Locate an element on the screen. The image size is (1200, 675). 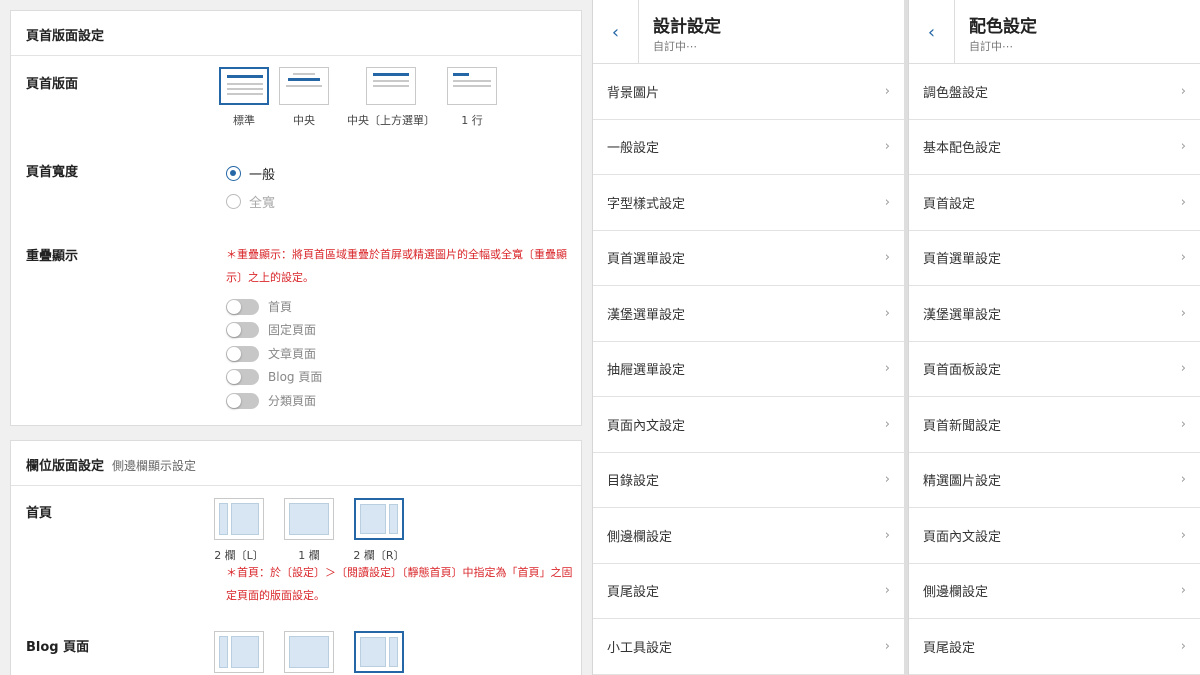
card-subtitle: 側邊欄顯示設定 is located at coordinates (154, 466).